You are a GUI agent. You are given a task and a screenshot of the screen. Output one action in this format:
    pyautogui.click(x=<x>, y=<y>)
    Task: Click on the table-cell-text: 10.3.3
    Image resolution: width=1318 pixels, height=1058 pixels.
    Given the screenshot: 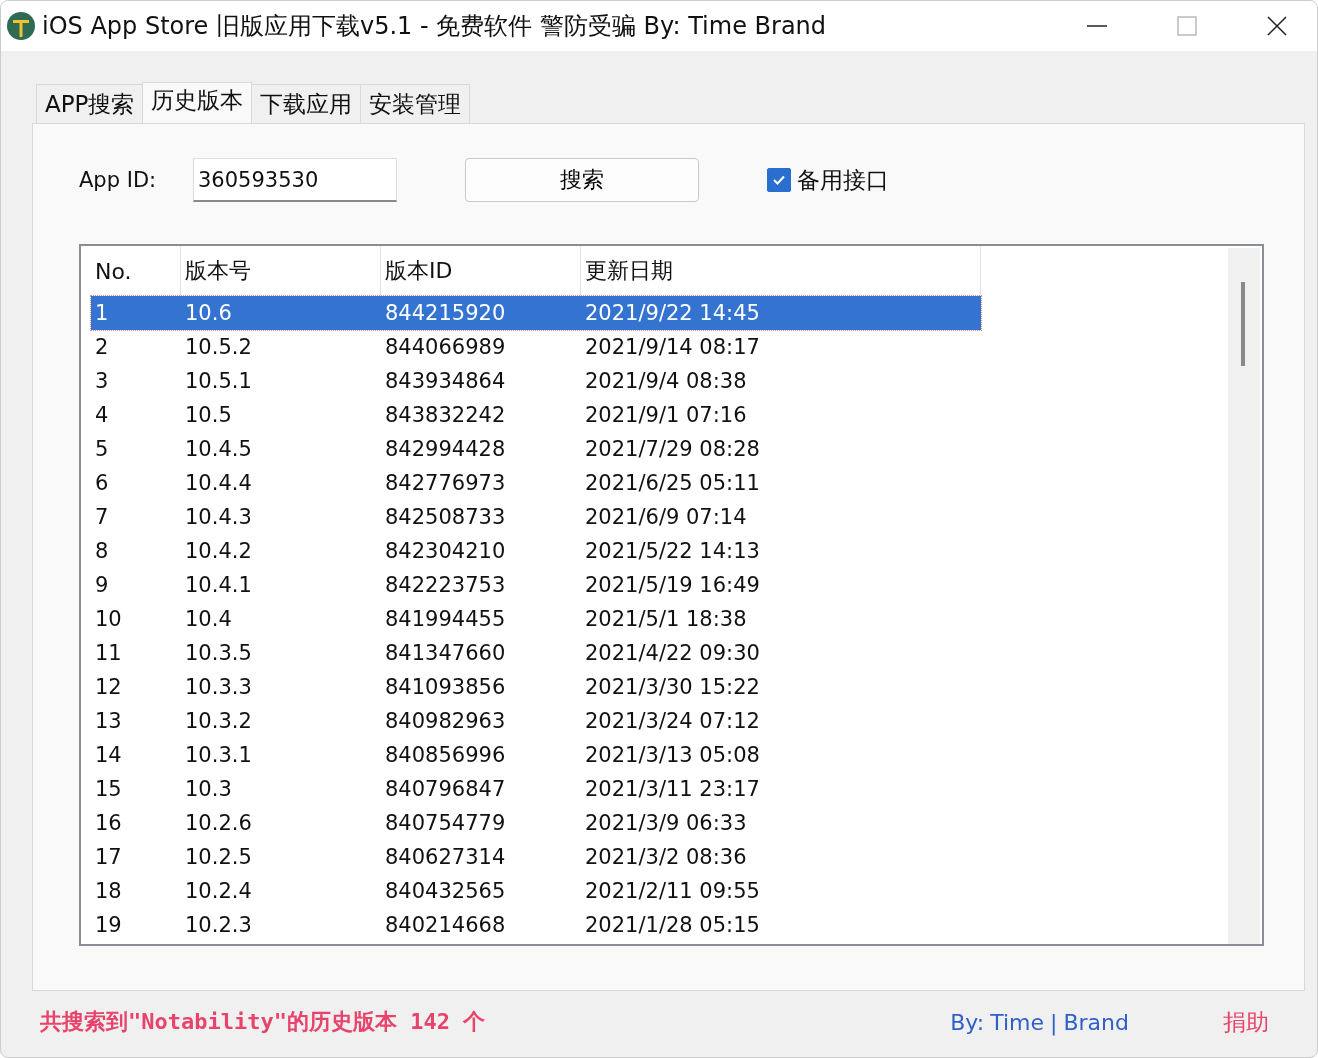 What is the action you would take?
    pyautogui.click(x=218, y=687)
    